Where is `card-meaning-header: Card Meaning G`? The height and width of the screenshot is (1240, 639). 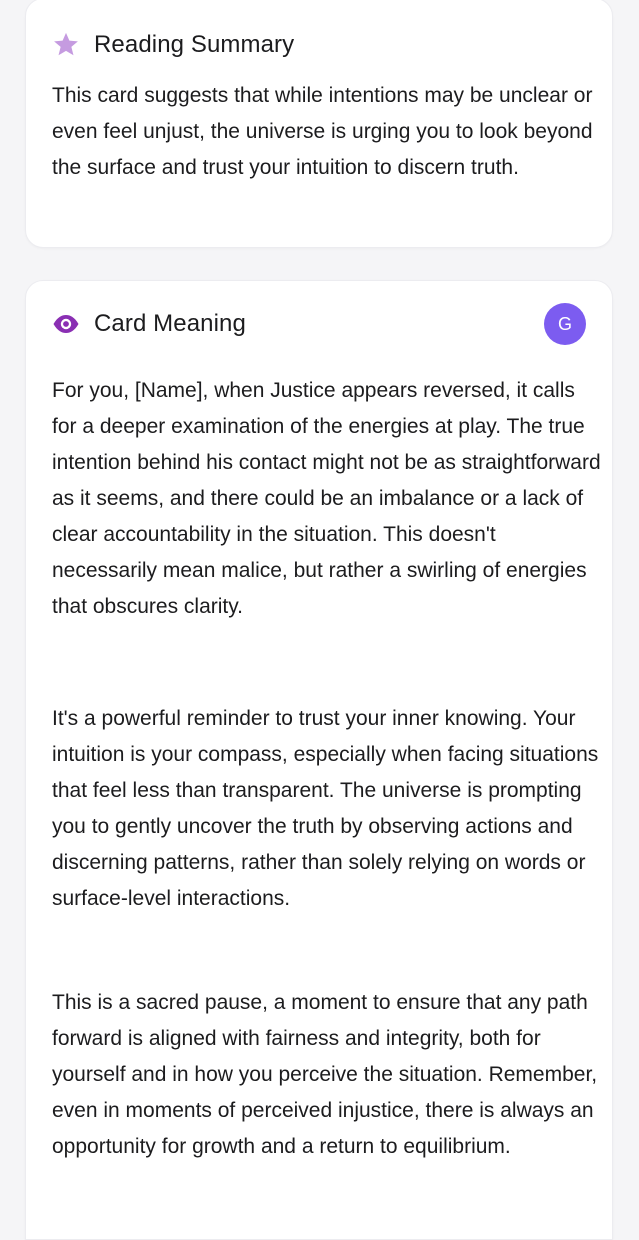 card-meaning-header: Card Meaning G is located at coordinates (319, 324).